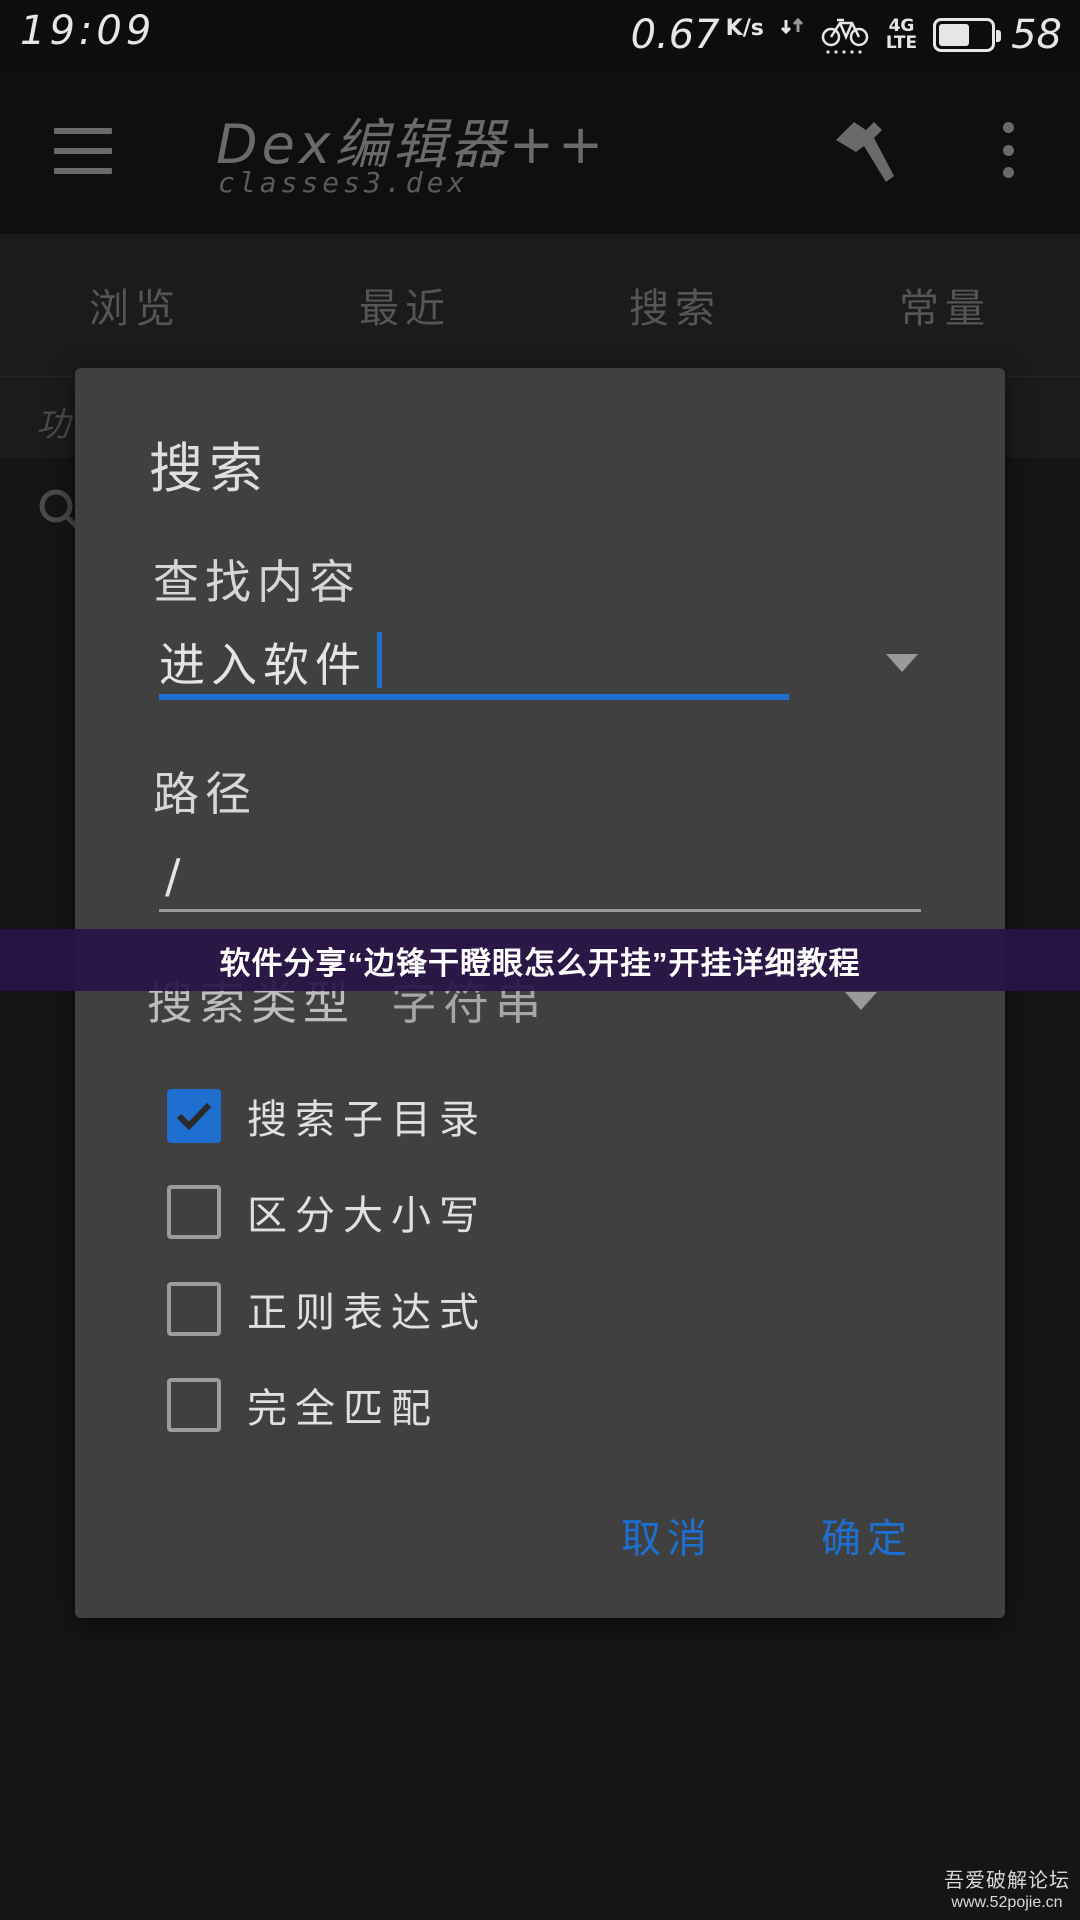 Image resolution: width=1080 pixels, height=1920 pixels. I want to click on option-case-sensitive: 区分大小写, so click(327, 1212).